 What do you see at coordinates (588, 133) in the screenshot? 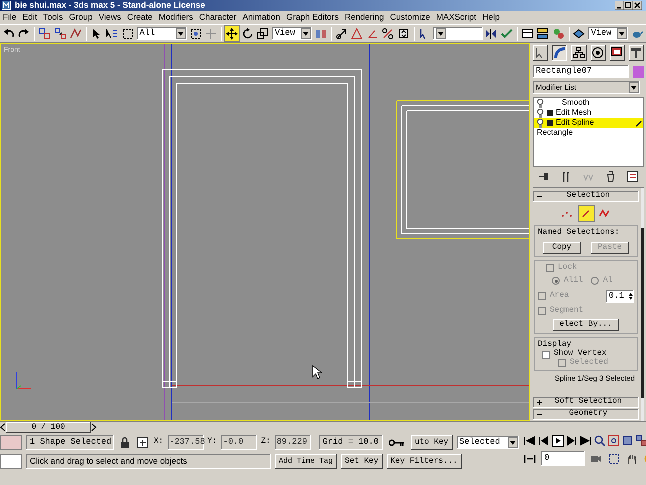
I see `modifier-stack-item: Rectangle` at bounding box center [588, 133].